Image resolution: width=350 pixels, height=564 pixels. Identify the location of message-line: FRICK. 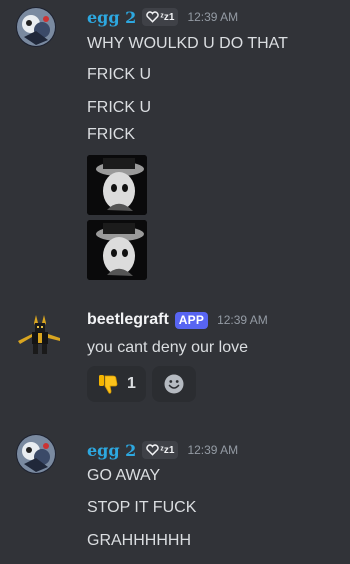
(111, 134).